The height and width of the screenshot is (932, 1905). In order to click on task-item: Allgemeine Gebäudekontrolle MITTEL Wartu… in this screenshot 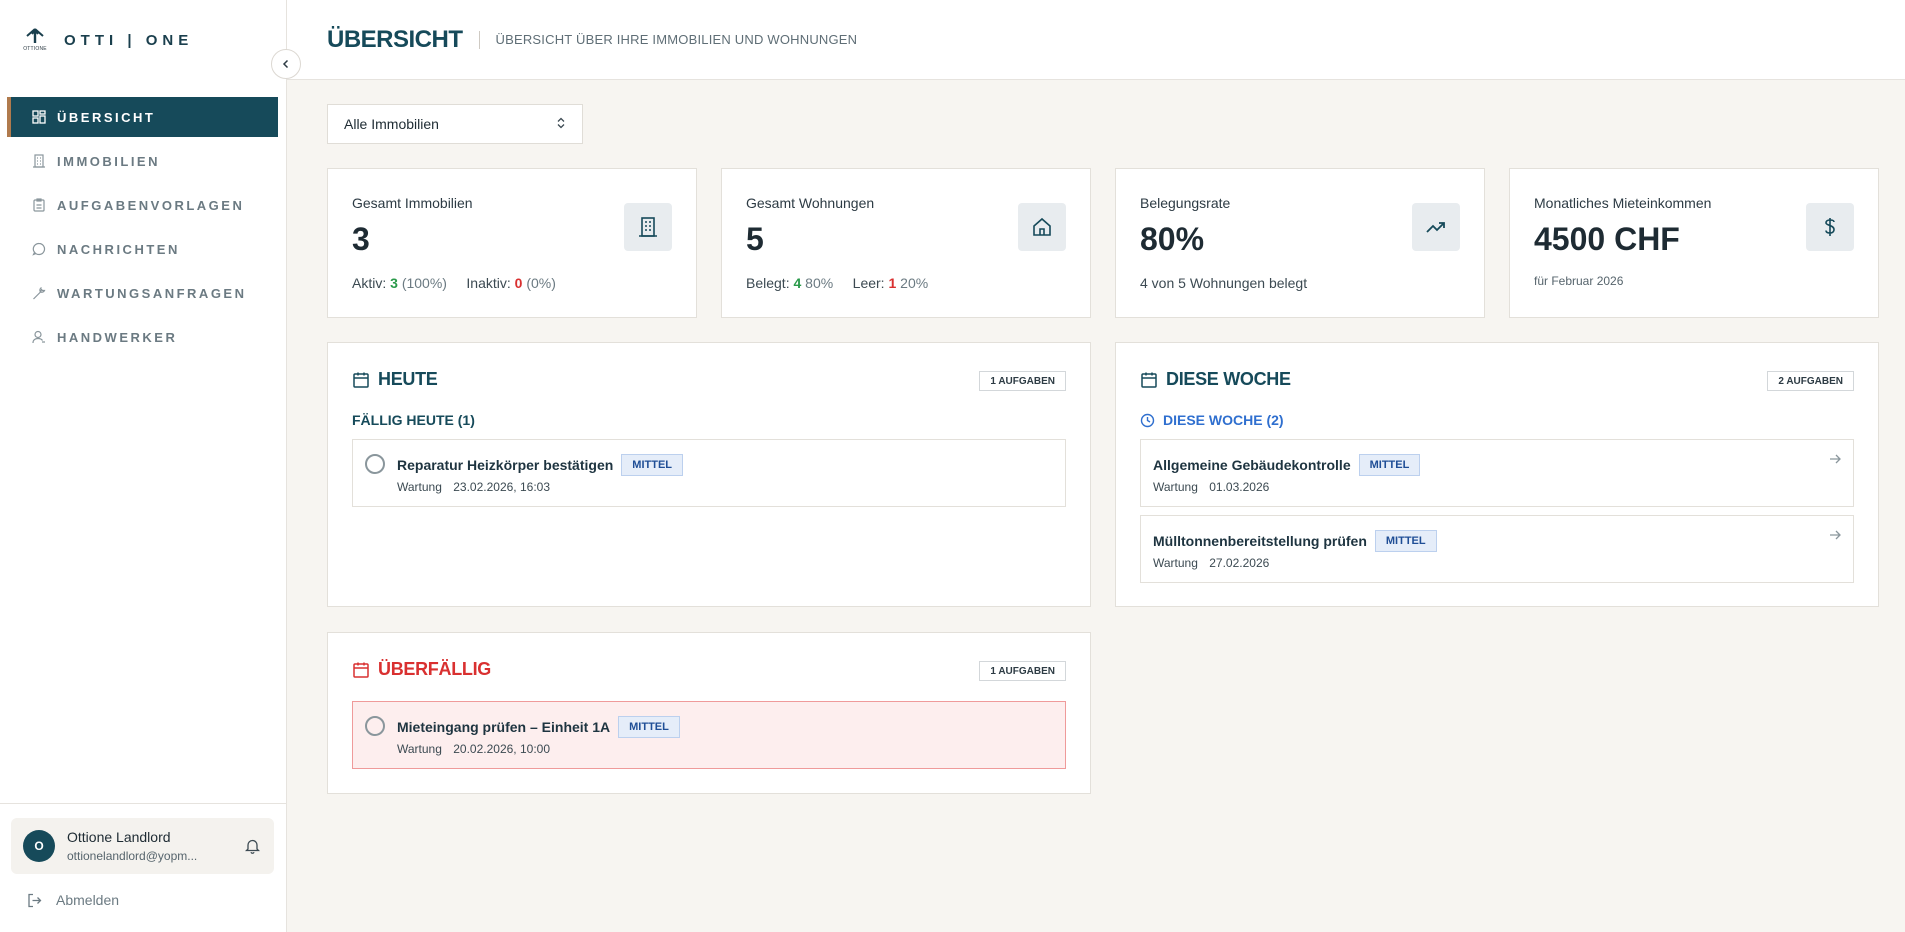, I will do `click(1497, 473)`.